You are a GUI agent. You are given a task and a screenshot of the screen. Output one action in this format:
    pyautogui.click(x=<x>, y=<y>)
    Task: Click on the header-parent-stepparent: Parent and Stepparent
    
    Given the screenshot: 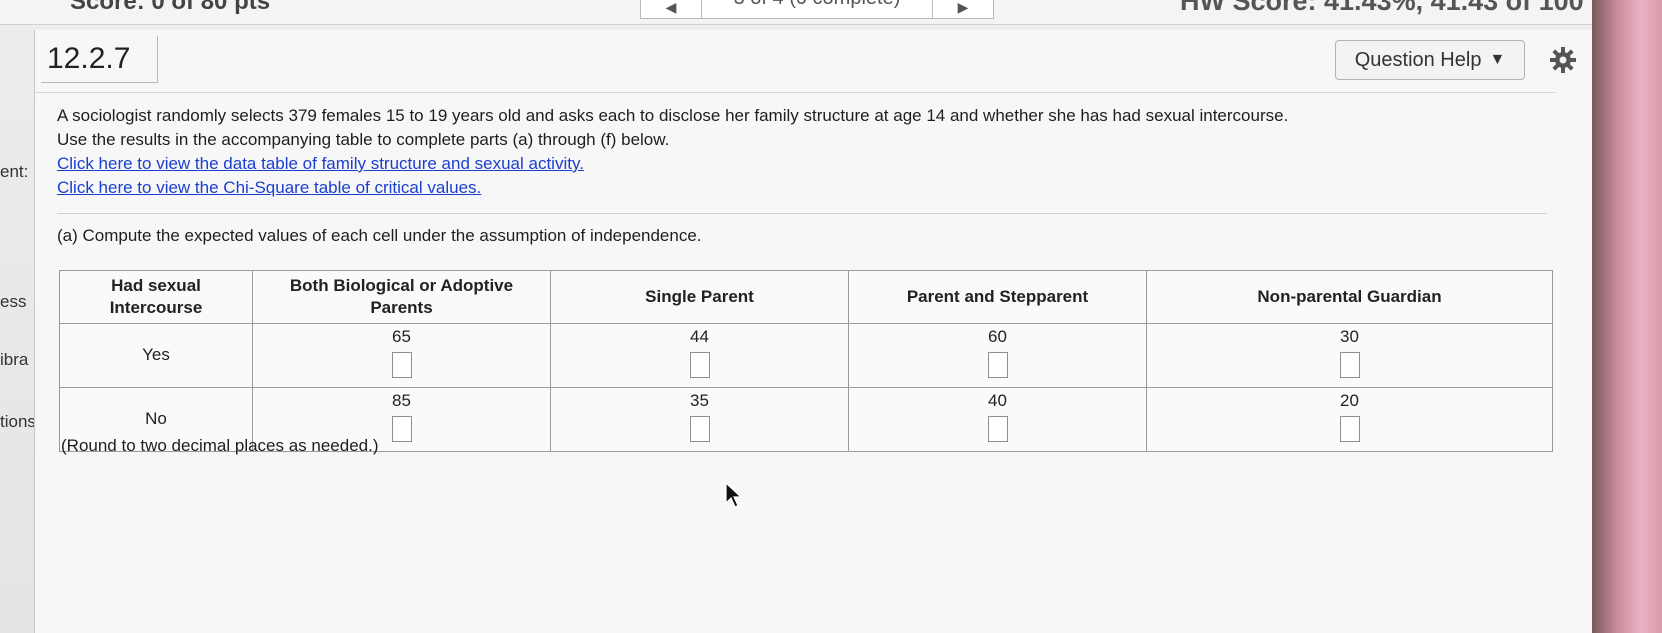 What is the action you would take?
    pyautogui.click(x=997, y=297)
    